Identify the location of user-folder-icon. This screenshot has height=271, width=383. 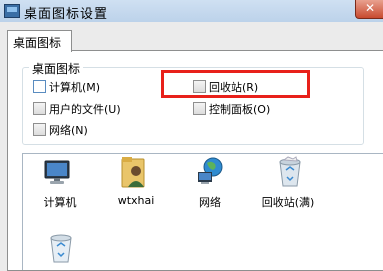
(134, 172).